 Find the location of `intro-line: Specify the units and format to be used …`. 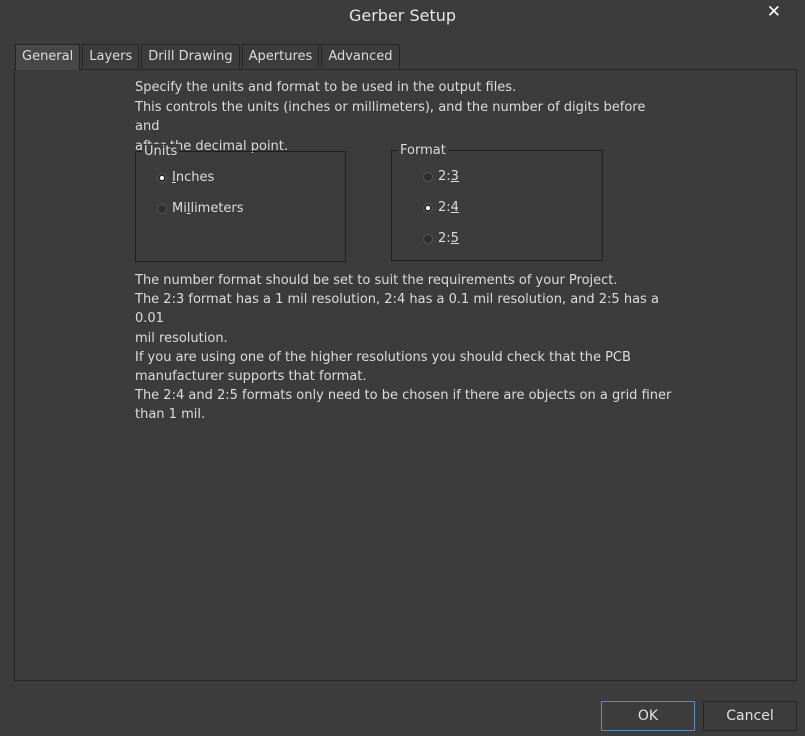

intro-line: Specify the units and format to be used … is located at coordinates (326, 87).